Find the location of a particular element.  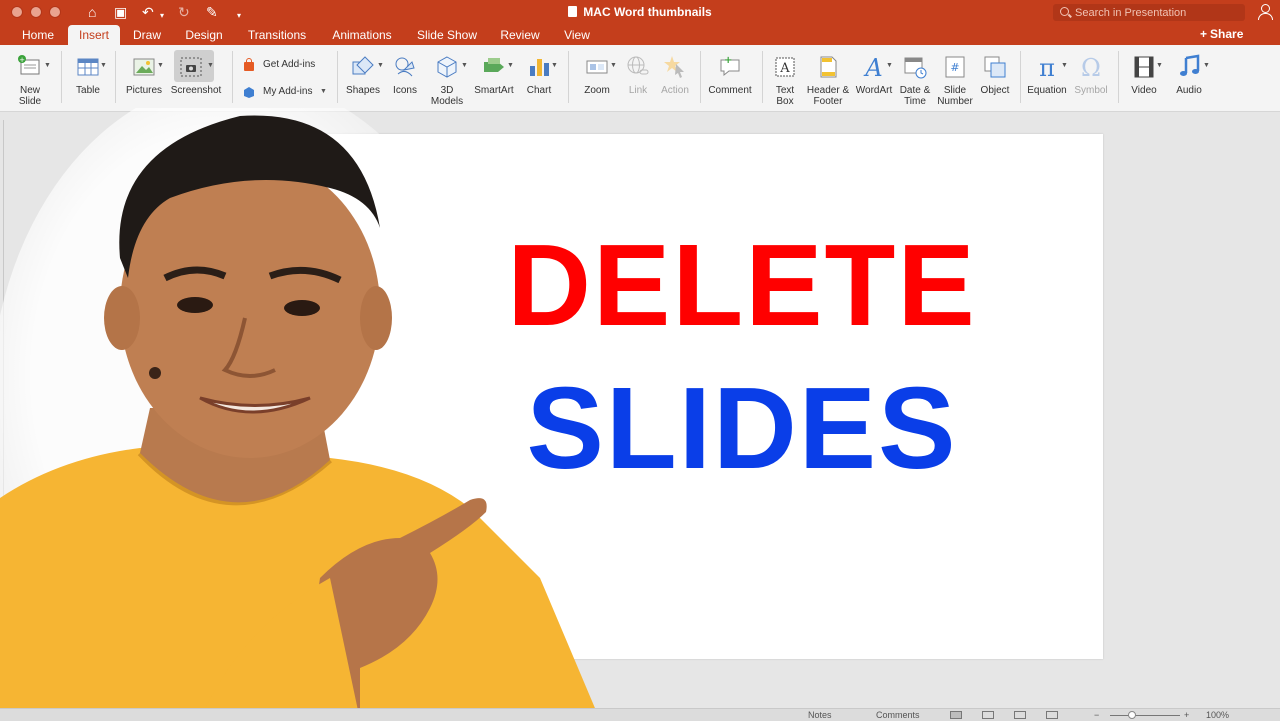

video-button: Video is located at coordinates (1144, 78).